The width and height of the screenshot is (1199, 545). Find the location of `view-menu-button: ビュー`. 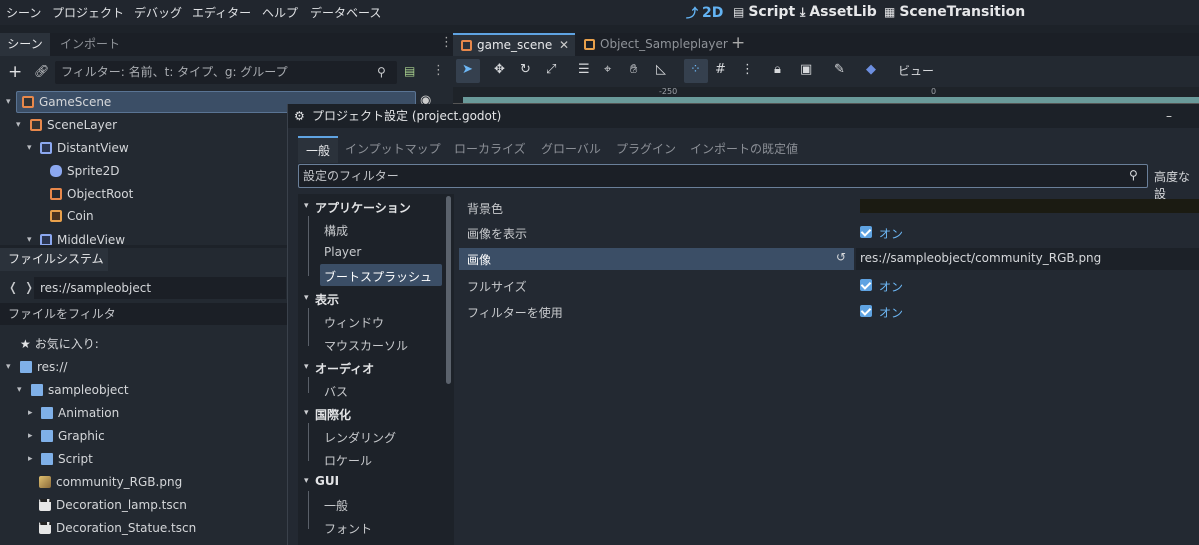

view-menu-button: ビュー is located at coordinates (916, 70).